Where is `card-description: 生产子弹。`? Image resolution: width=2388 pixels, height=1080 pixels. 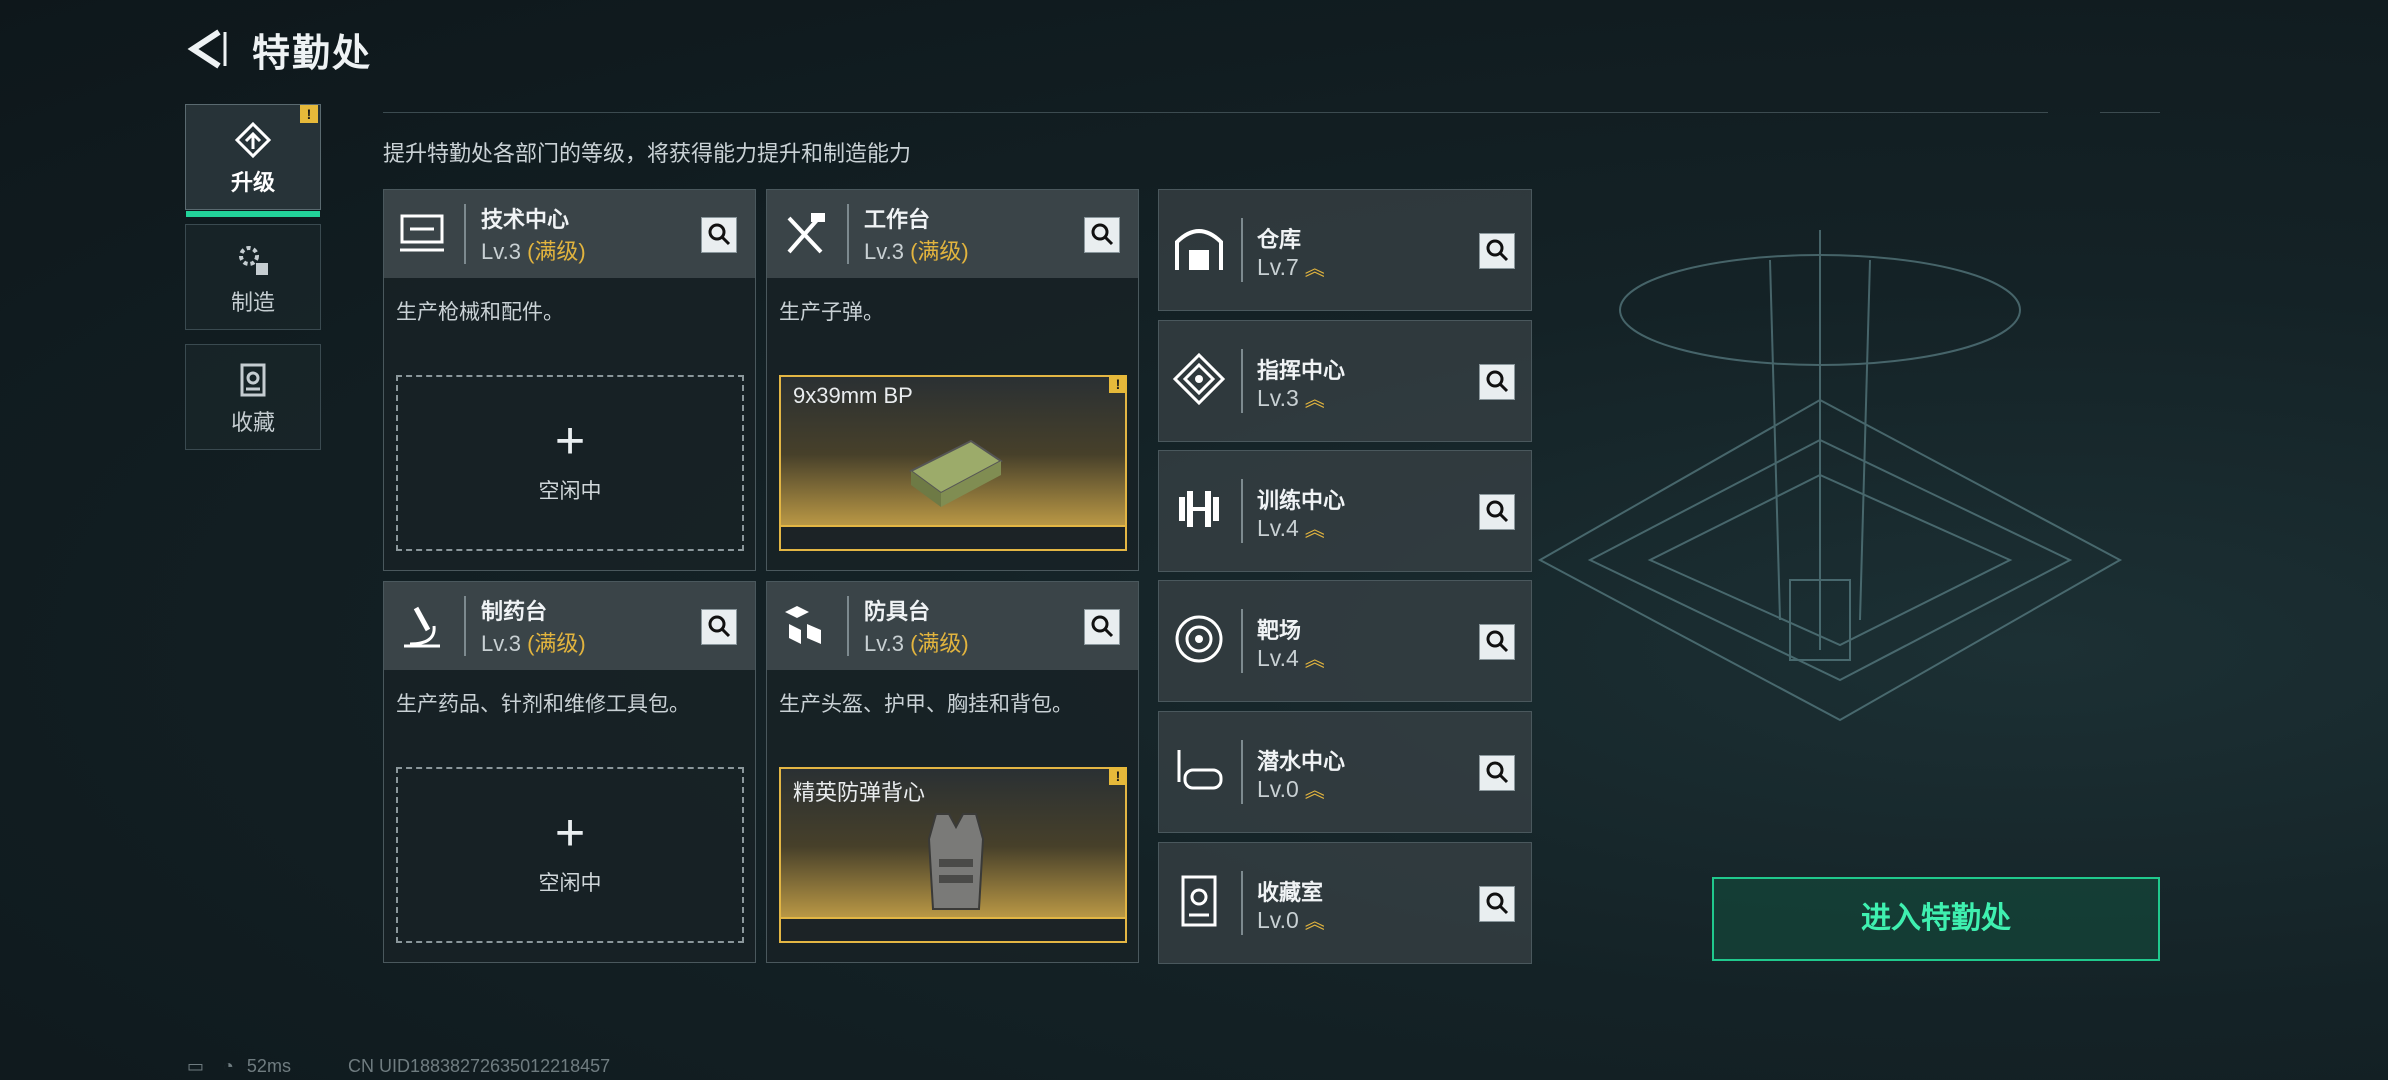
card-description: 生产子弹。 is located at coordinates (831, 312).